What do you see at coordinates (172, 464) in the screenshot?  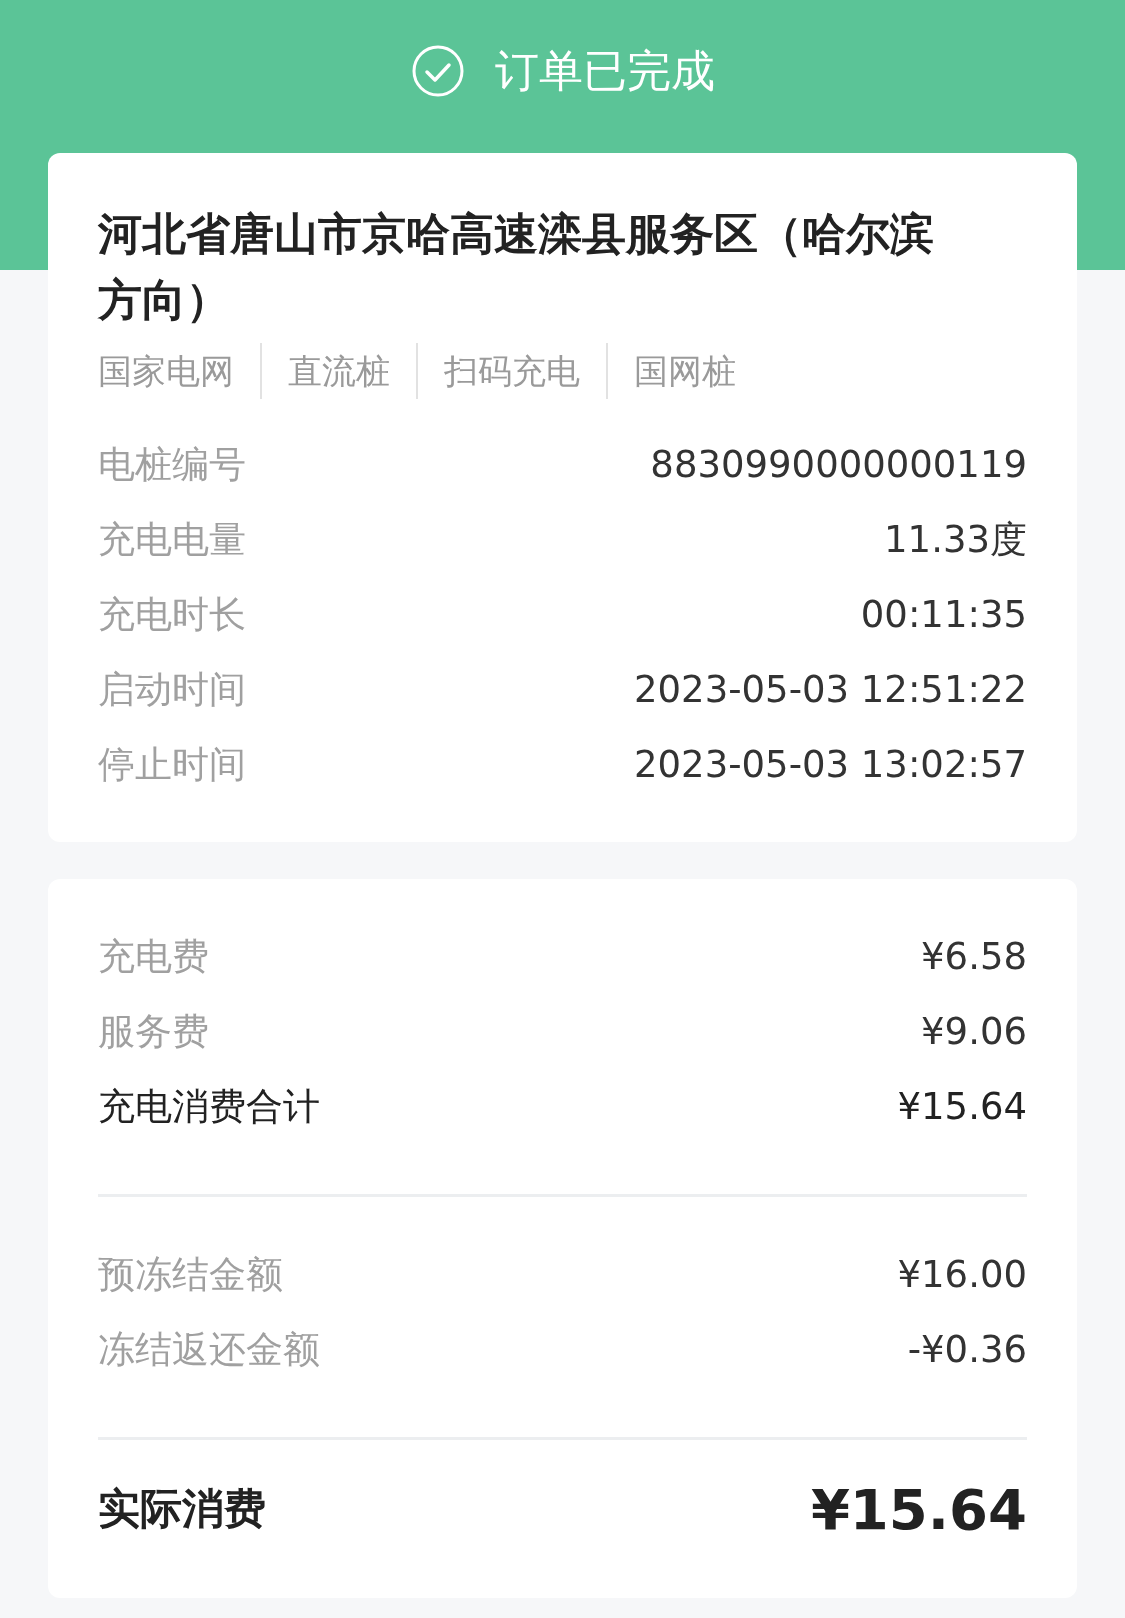 I see `detail-label: 电桩编号` at bounding box center [172, 464].